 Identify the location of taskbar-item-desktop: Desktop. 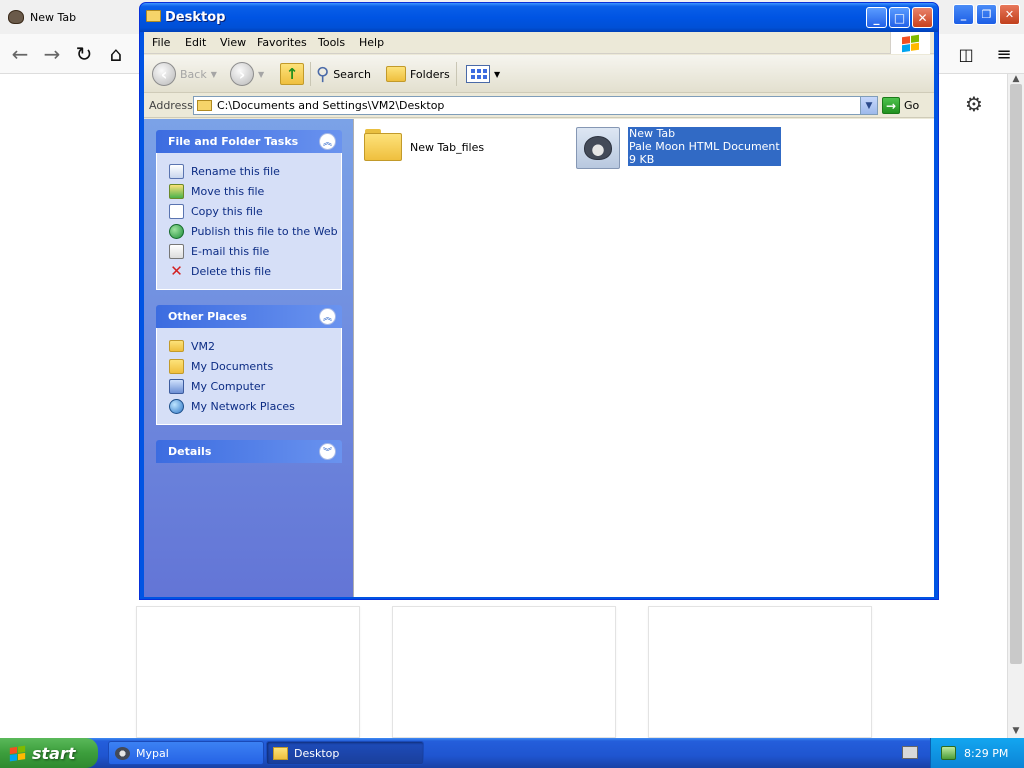
(345, 753).